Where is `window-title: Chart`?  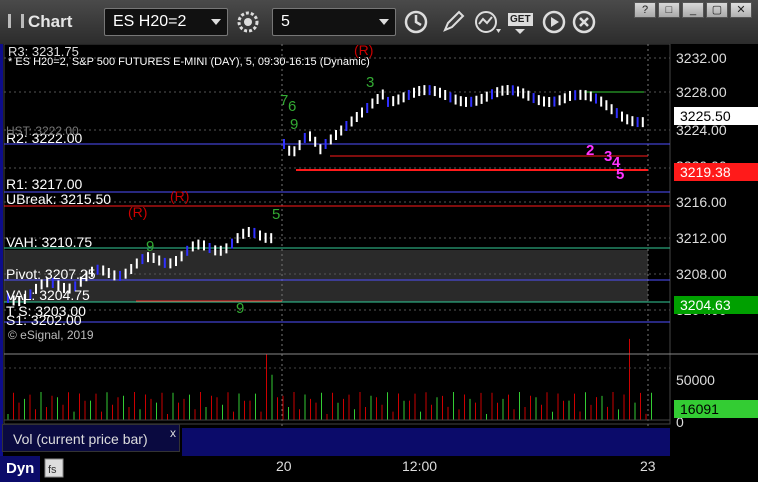 window-title: Chart is located at coordinates (40, 22).